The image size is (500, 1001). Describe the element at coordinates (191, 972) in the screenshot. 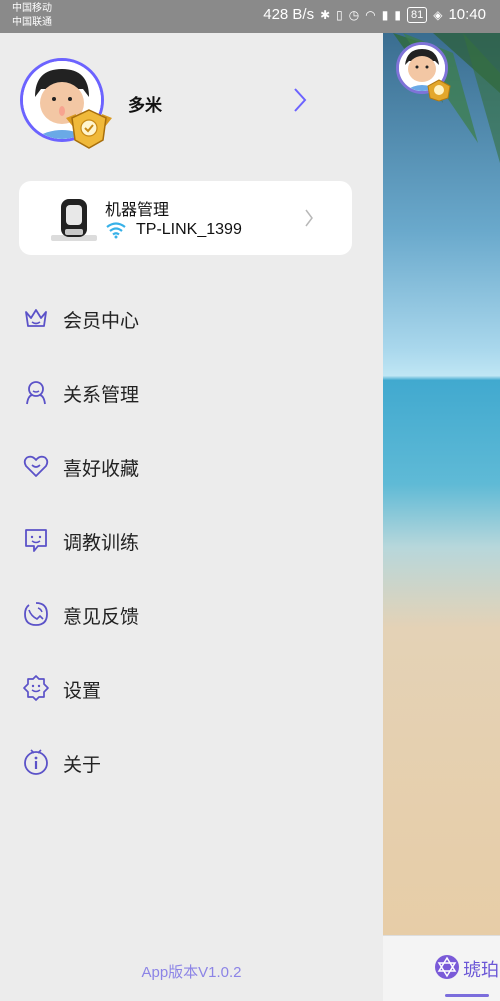

I see `app-version: App版本V1.0.2` at that location.